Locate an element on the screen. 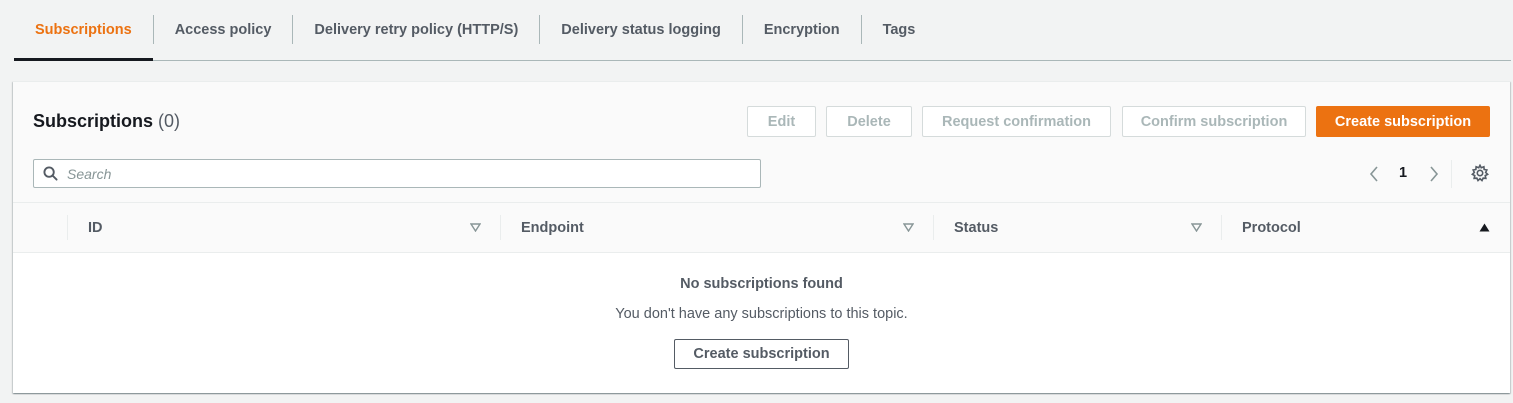 The height and width of the screenshot is (403, 1513). empty-state-title: No subscriptions found is located at coordinates (761, 284).